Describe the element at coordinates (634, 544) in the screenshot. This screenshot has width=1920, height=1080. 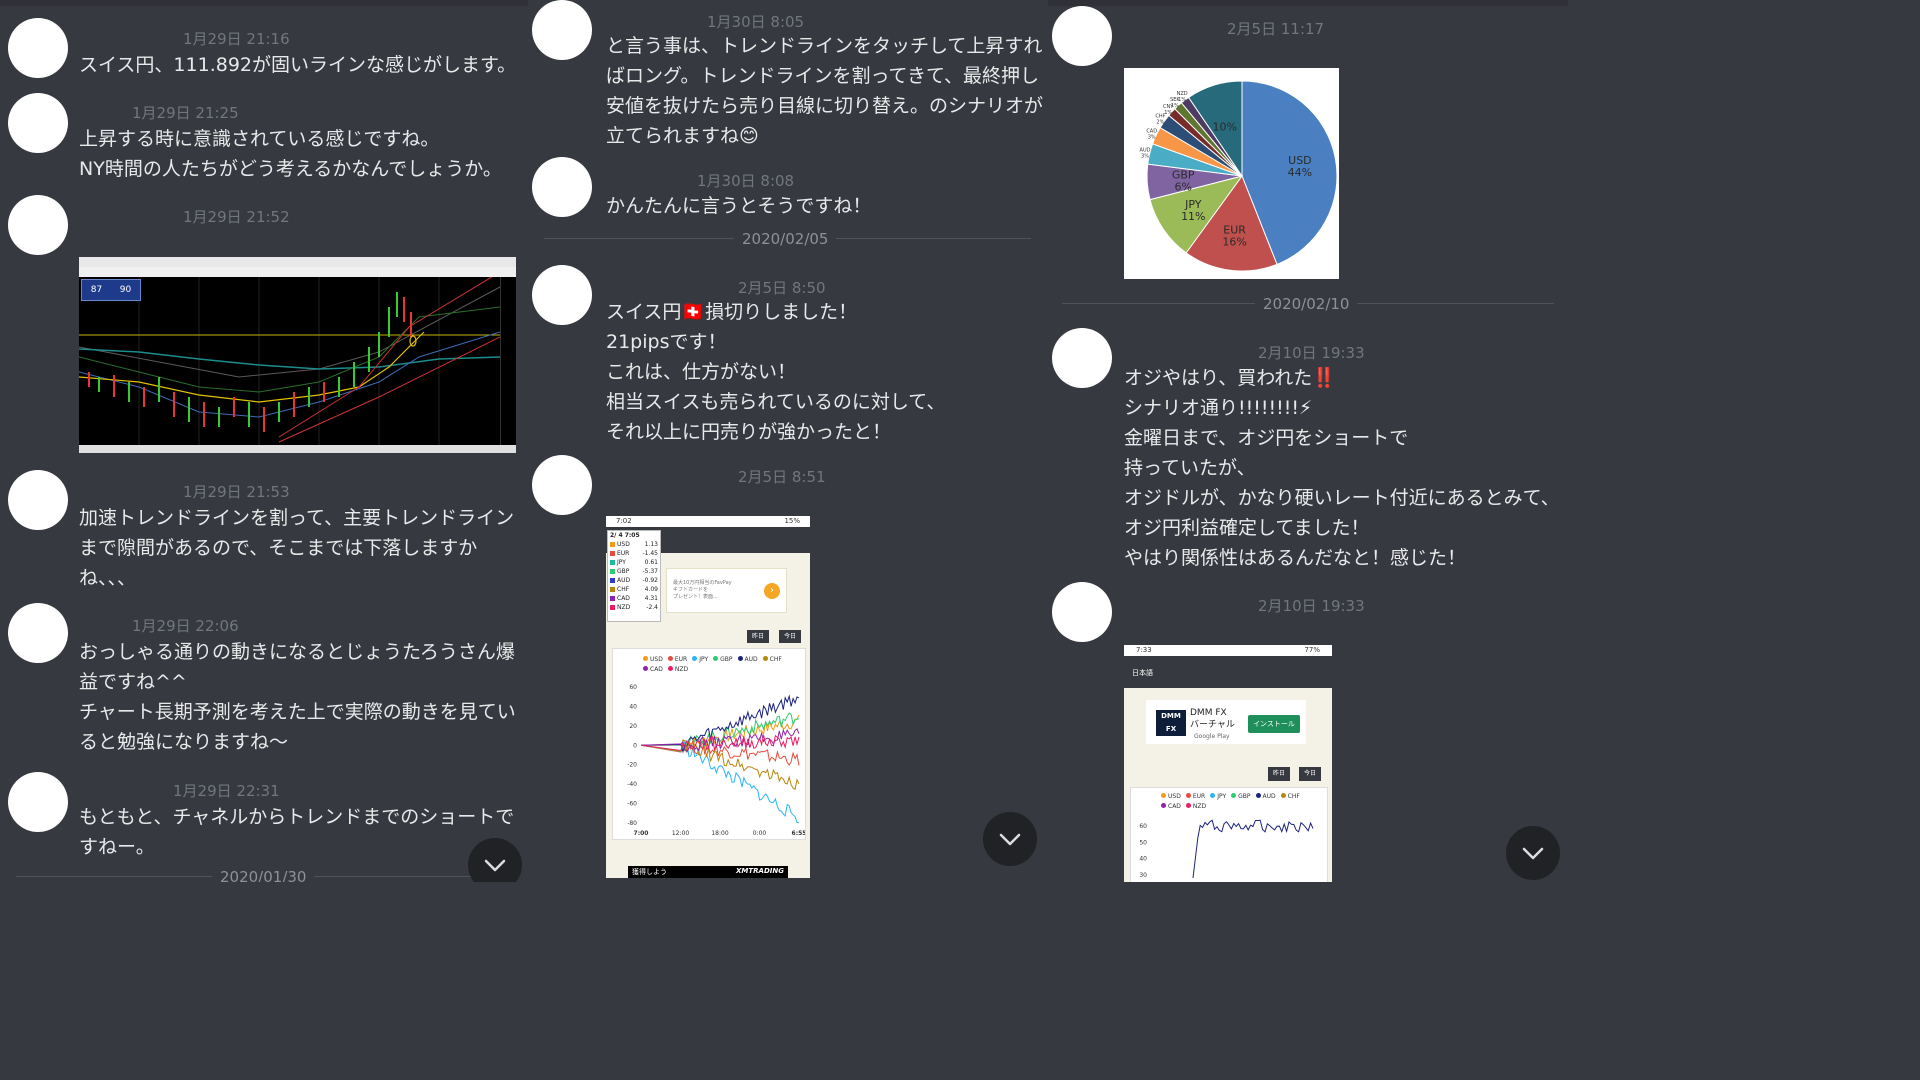
I see `strength-row: USD 1.13` at that location.